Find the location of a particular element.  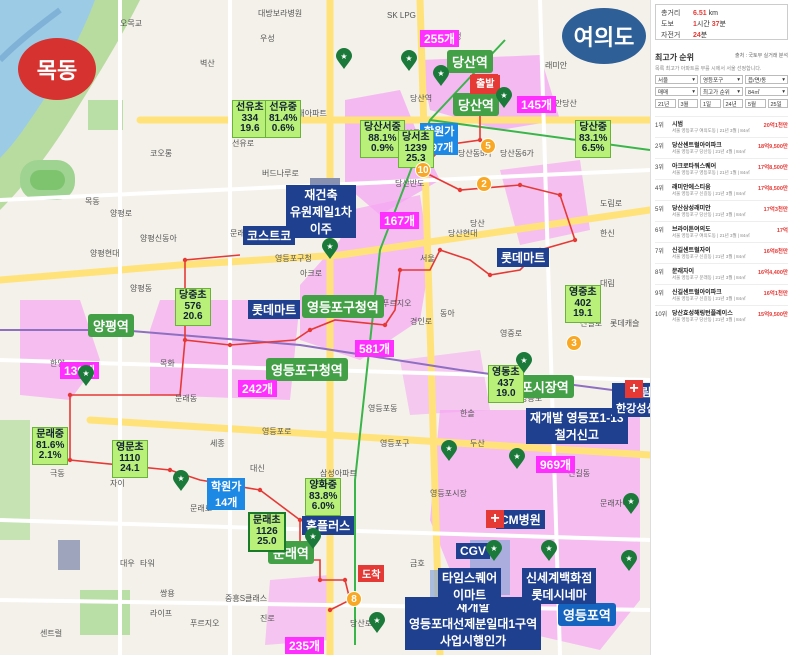

select-trade: 매매 ▾ is located at coordinates (676, 91).